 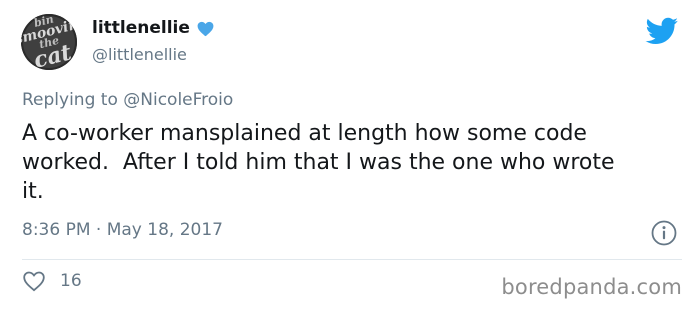 What do you see at coordinates (591, 287) in the screenshot?
I see `watermark: boredpanda.com` at bounding box center [591, 287].